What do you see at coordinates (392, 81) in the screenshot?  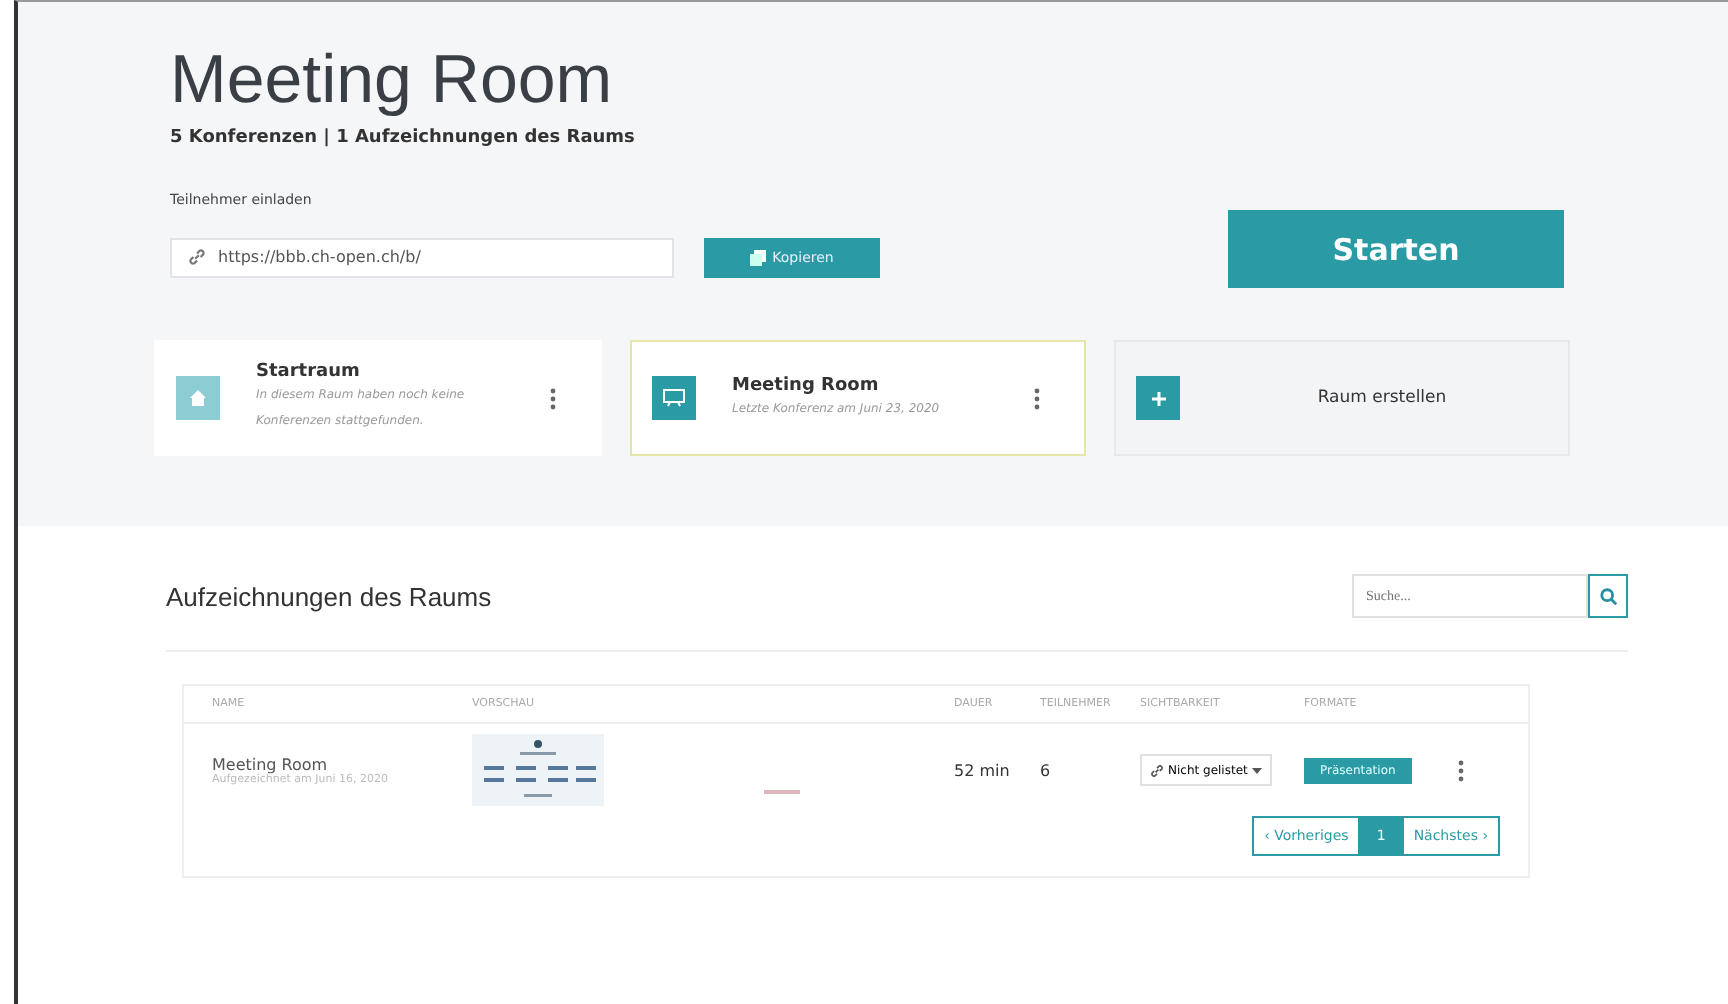 I see `room-title: Meeting Room` at bounding box center [392, 81].